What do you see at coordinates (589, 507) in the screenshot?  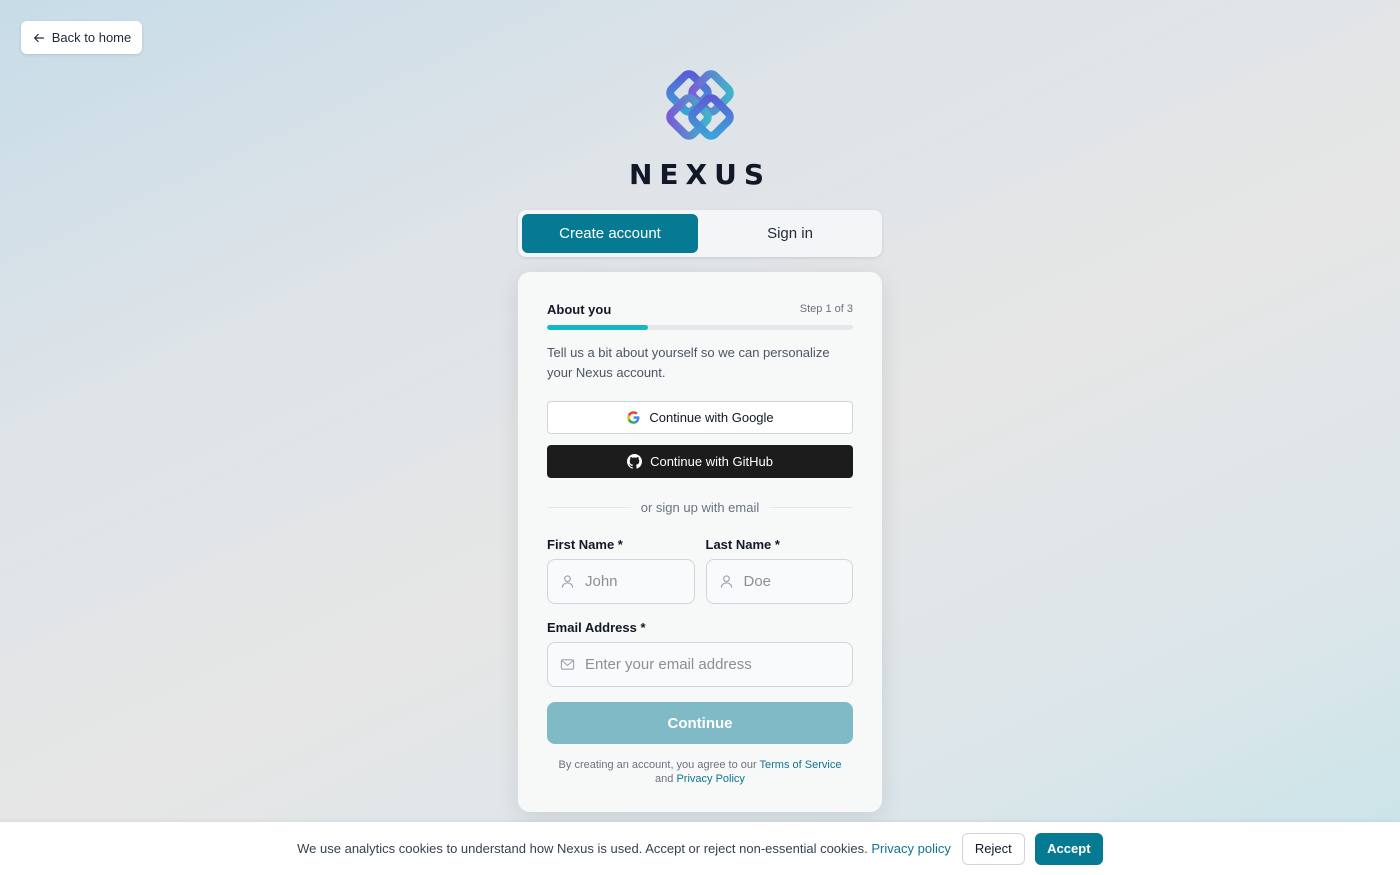 I see `divider-line-left` at bounding box center [589, 507].